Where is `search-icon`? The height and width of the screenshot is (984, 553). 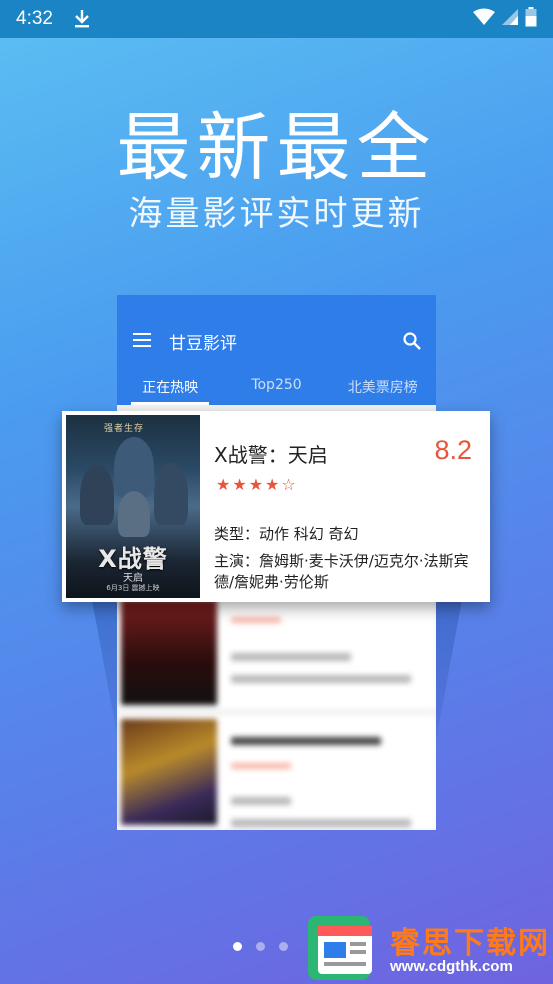 search-icon is located at coordinates (412, 341).